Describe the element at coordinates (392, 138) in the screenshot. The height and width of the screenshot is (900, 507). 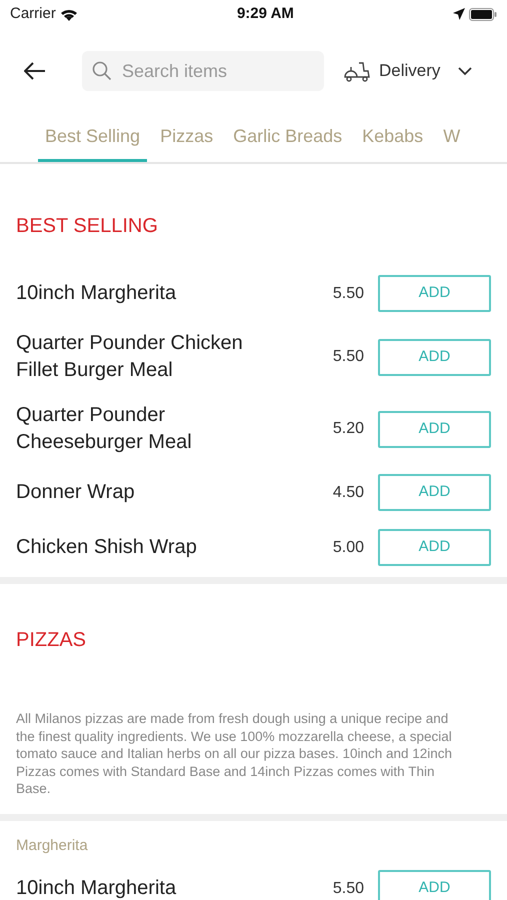
I see `category-tab: Kebabs` at that location.